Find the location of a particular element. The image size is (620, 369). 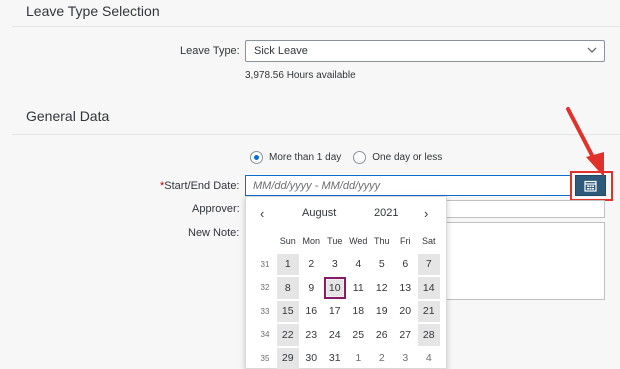

calendar-week-row: 34 22 23 24 25 26 27 28 is located at coordinates (347, 335).